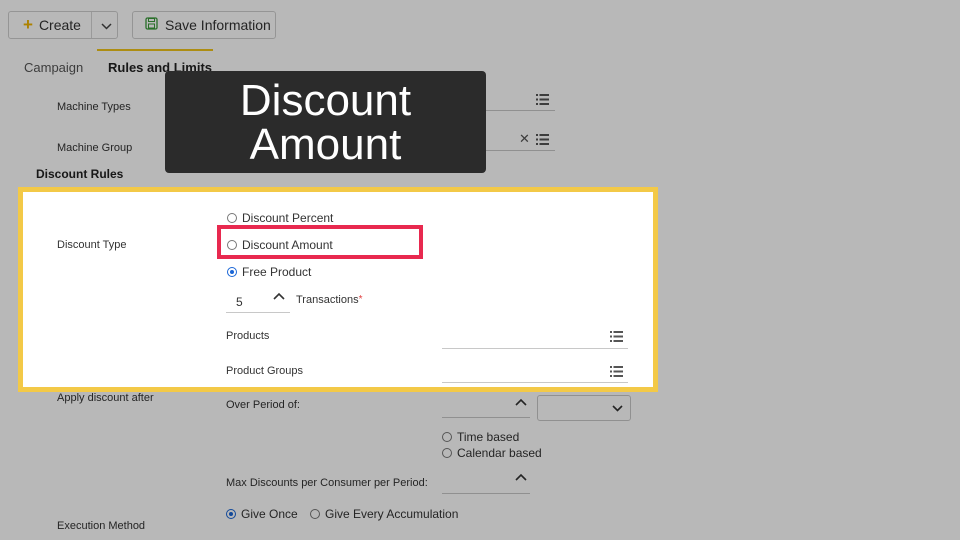 This screenshot has height=540, width=960. What do you see at coordinates (329, 300) in the screenshot?
I see `transactions-label: Transactions*` at bounding box center [329, 300].